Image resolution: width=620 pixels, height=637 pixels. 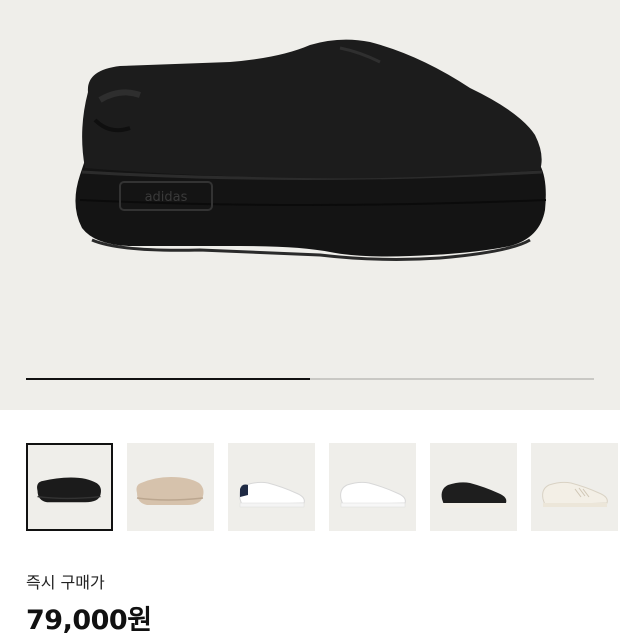 I want to click on thumbnail-white-sneaker, so click(x=372, y=487).